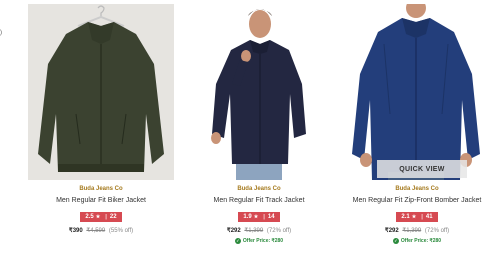 This screenshot has height=254, width=500. I want to click on rating-value: 2.1, so click(405, 217).